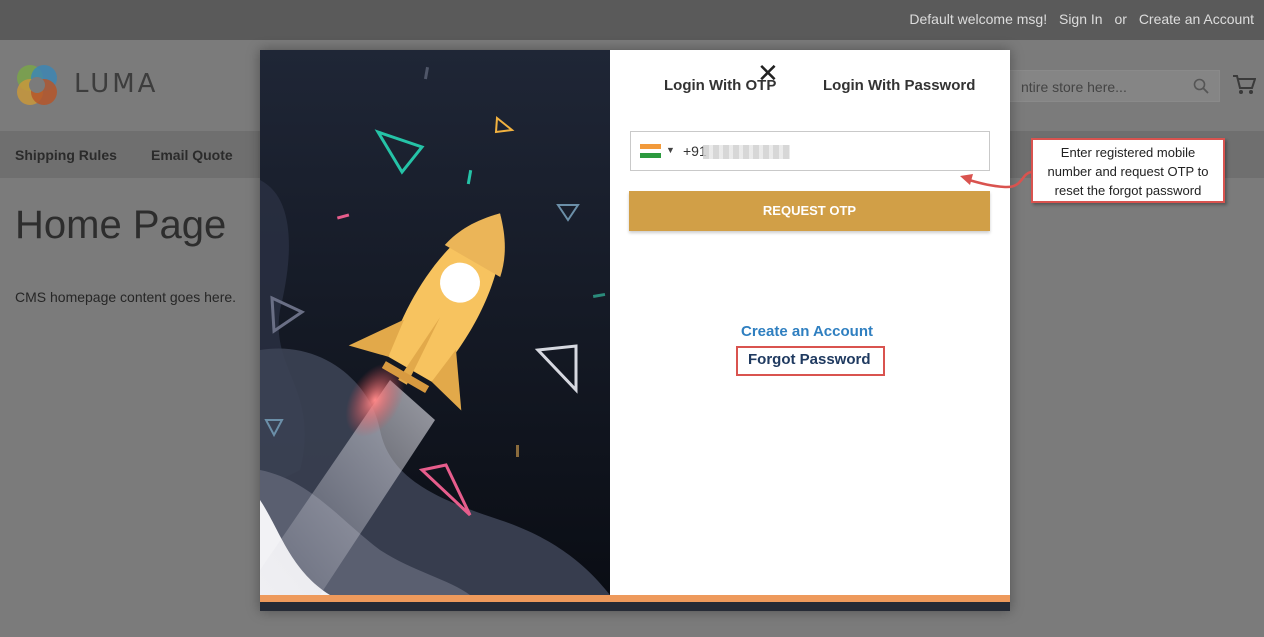 This screenshot has height=637, width=1264. Describe the element at coordinates (1128, 152) in the screenshot. I see `callout-line-1: Enter registered mobile` at that location.